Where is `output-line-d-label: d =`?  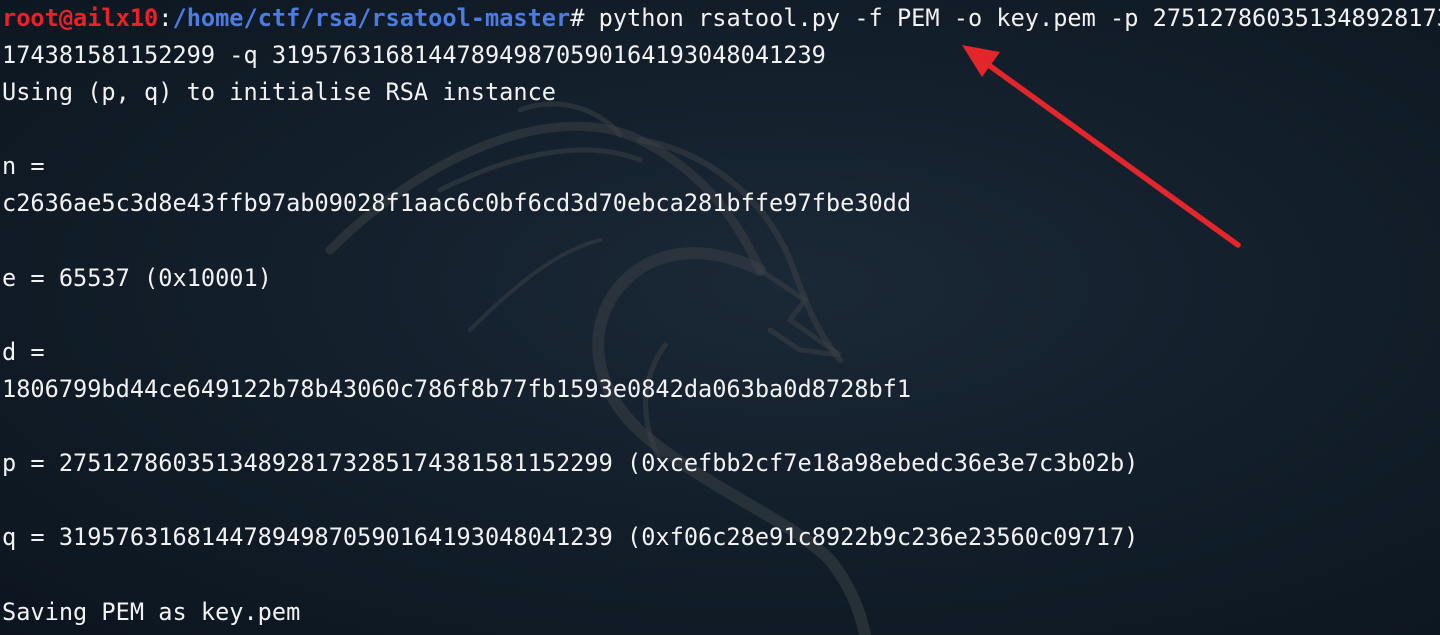 output-line-d-label: d = is located at coordinates (23, 351).